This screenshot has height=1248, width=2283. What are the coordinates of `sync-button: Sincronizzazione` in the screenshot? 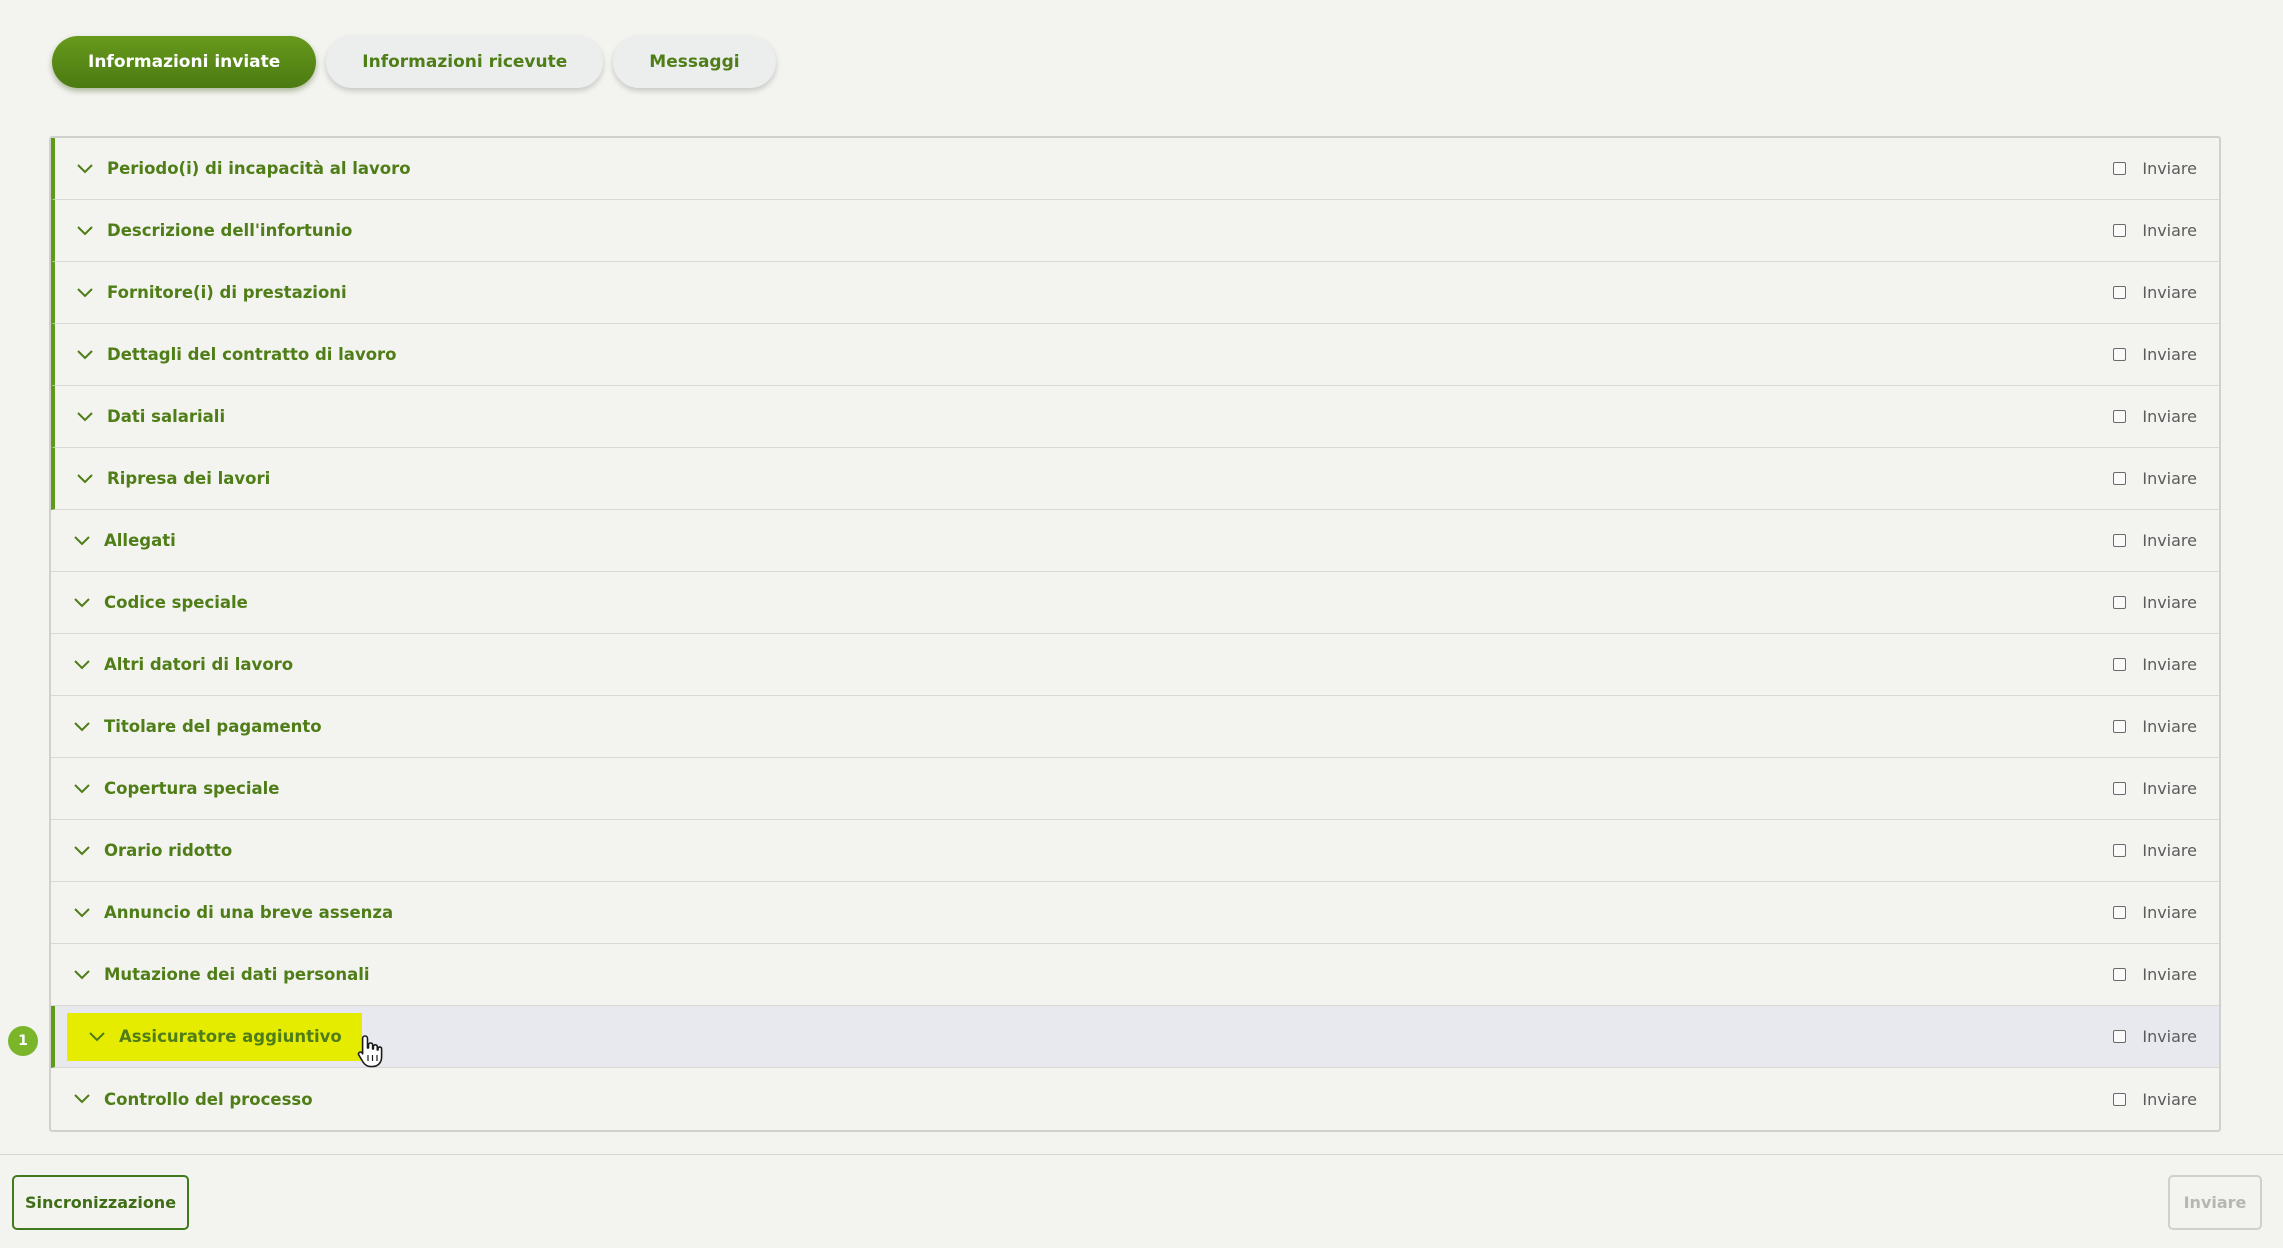 It's located at (100, 1202).